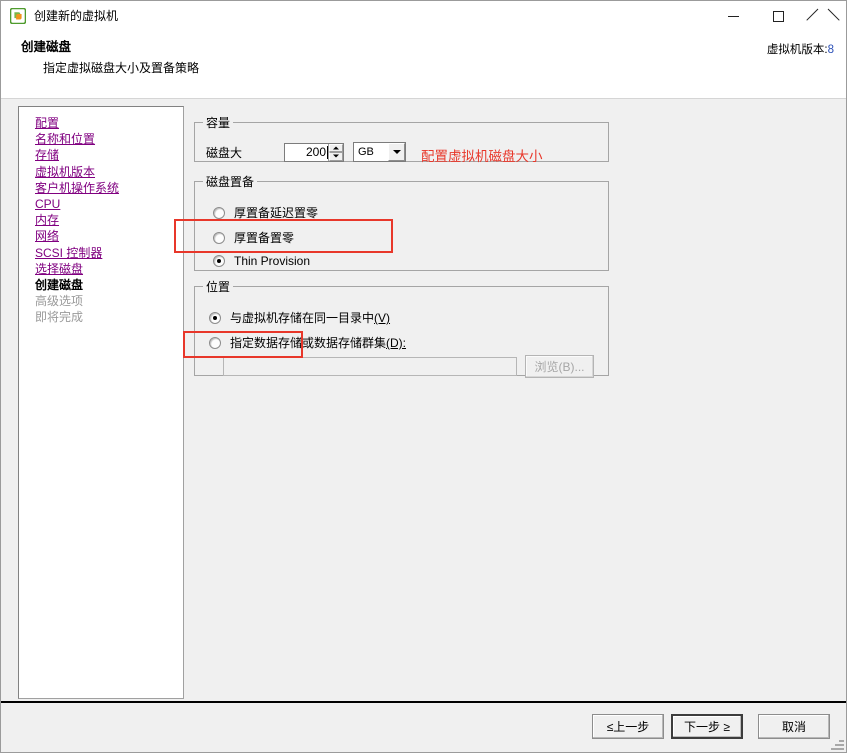 The image size is (847, 753). What do you see at coordinates (109, 155) in the screenshot?
I see `sidebar-item-storage: 存储` at bounding box center [109, 155].